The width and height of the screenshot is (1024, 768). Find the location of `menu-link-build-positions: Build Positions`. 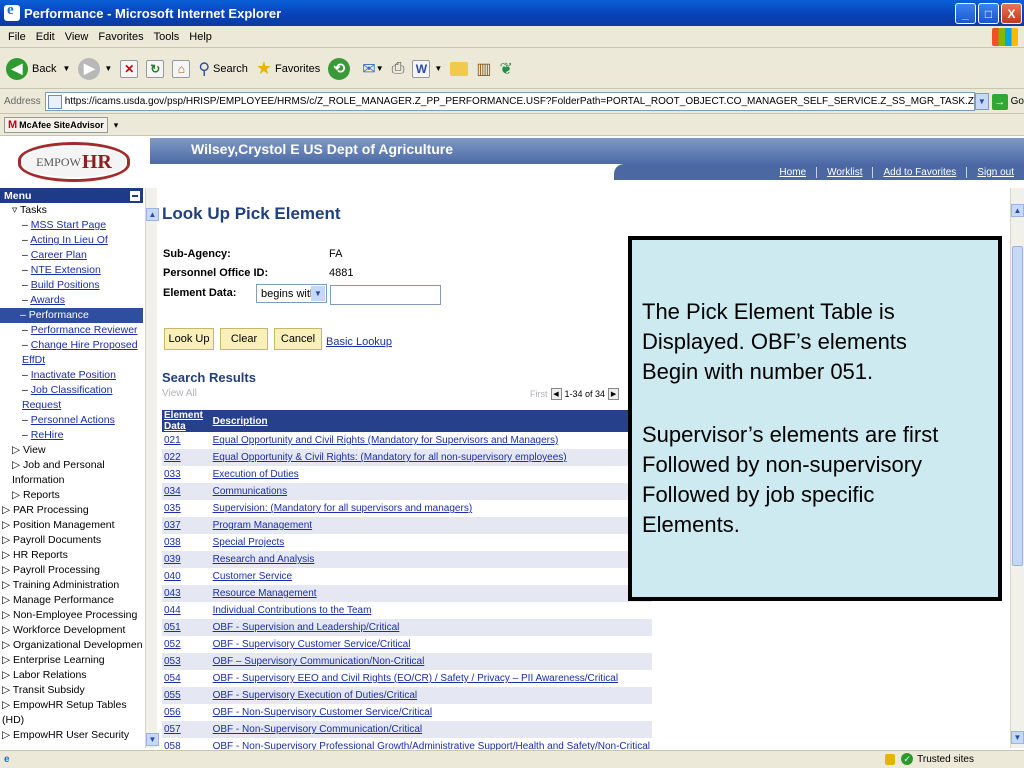

menu-link-build-positions: Build Positions is located at coordinates (65, 285).